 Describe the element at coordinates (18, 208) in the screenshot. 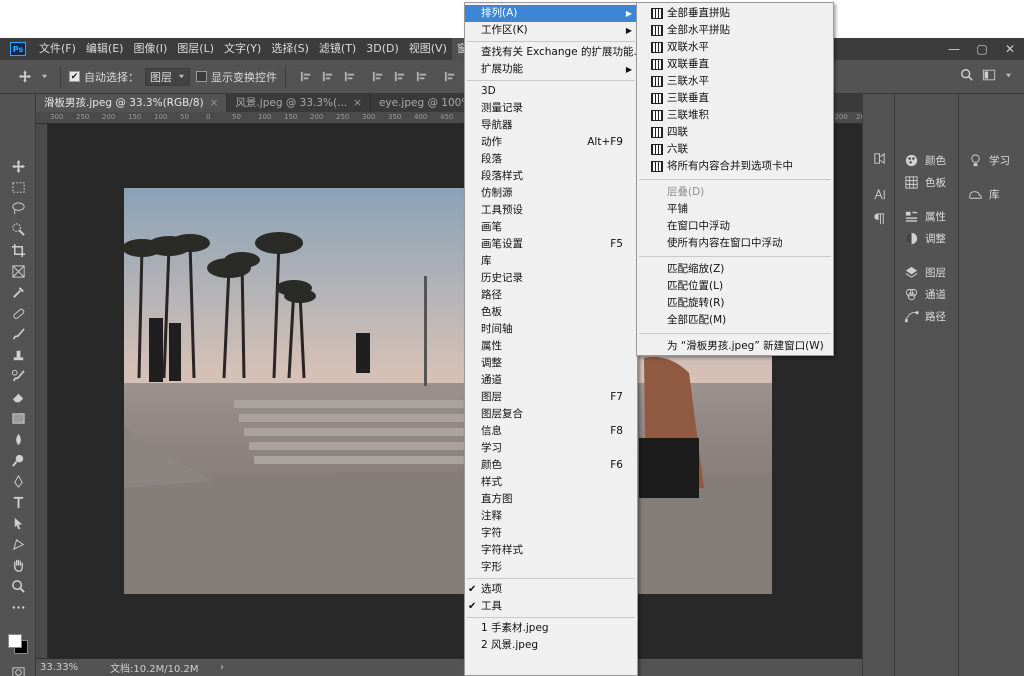

I see `lasso-tool-icon` at that location.